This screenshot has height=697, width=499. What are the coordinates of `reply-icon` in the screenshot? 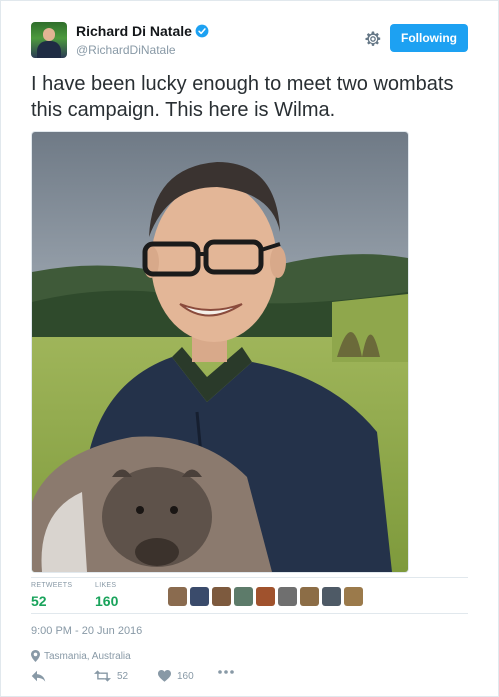 It's located at (38, 676).